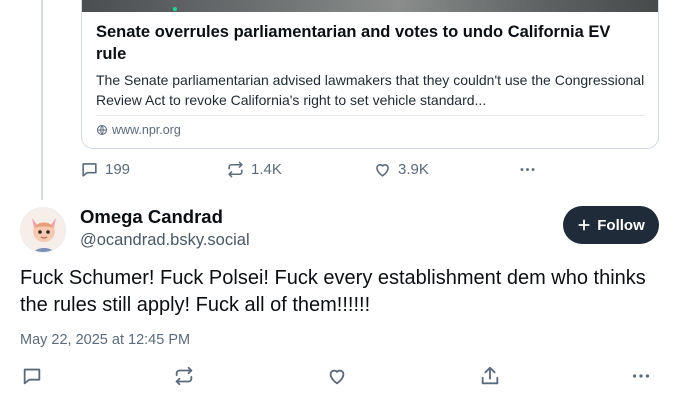 The width and height of the screenshot is (684, 402). I want to click on share-icon, so click(490, 375).